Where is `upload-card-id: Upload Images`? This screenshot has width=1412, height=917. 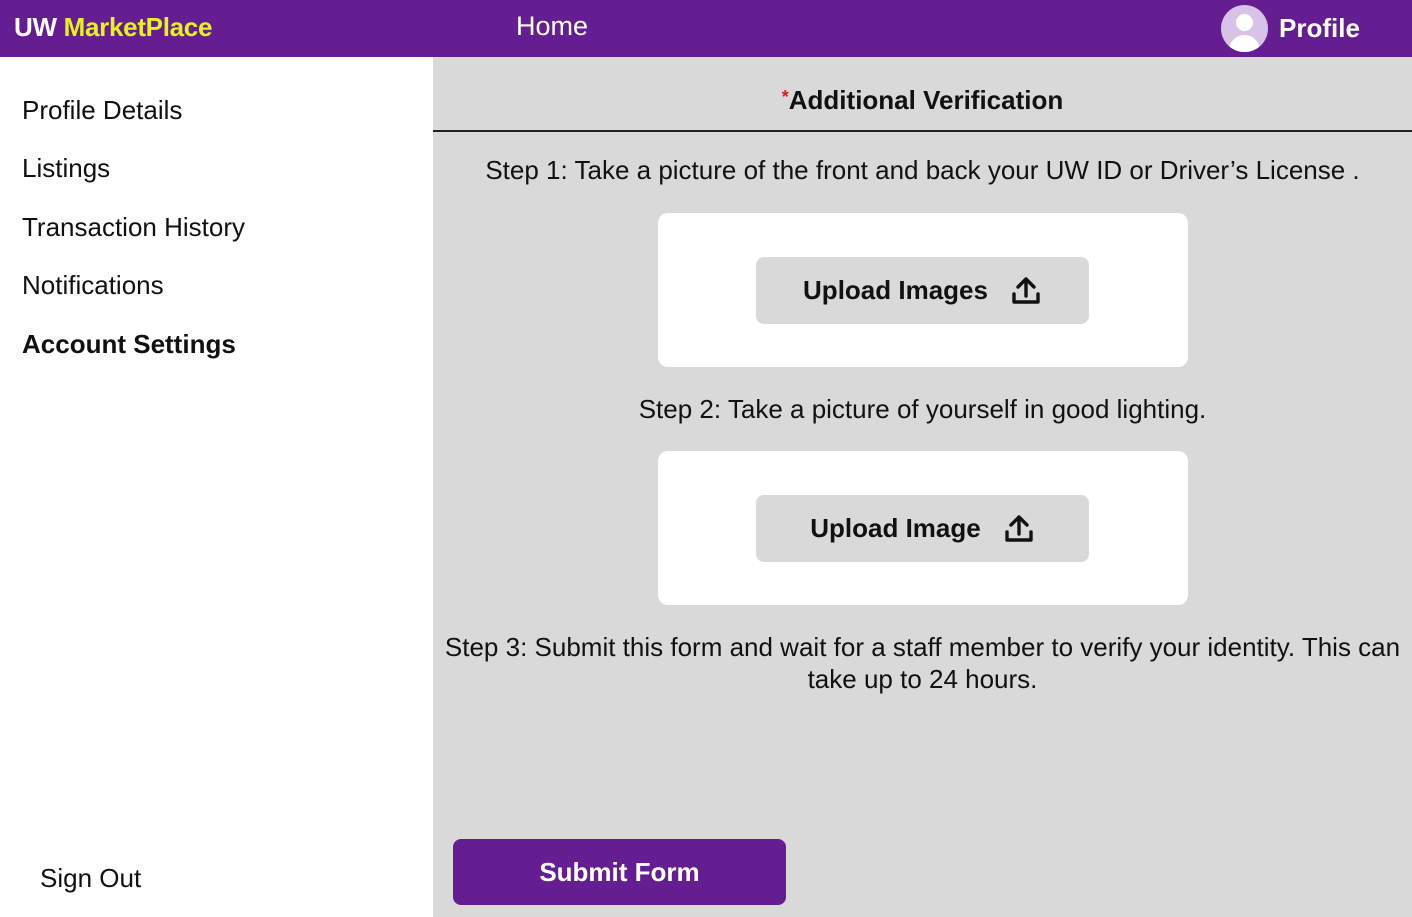 upload-card-id: Upload Images is located at coordinates (923, 290).